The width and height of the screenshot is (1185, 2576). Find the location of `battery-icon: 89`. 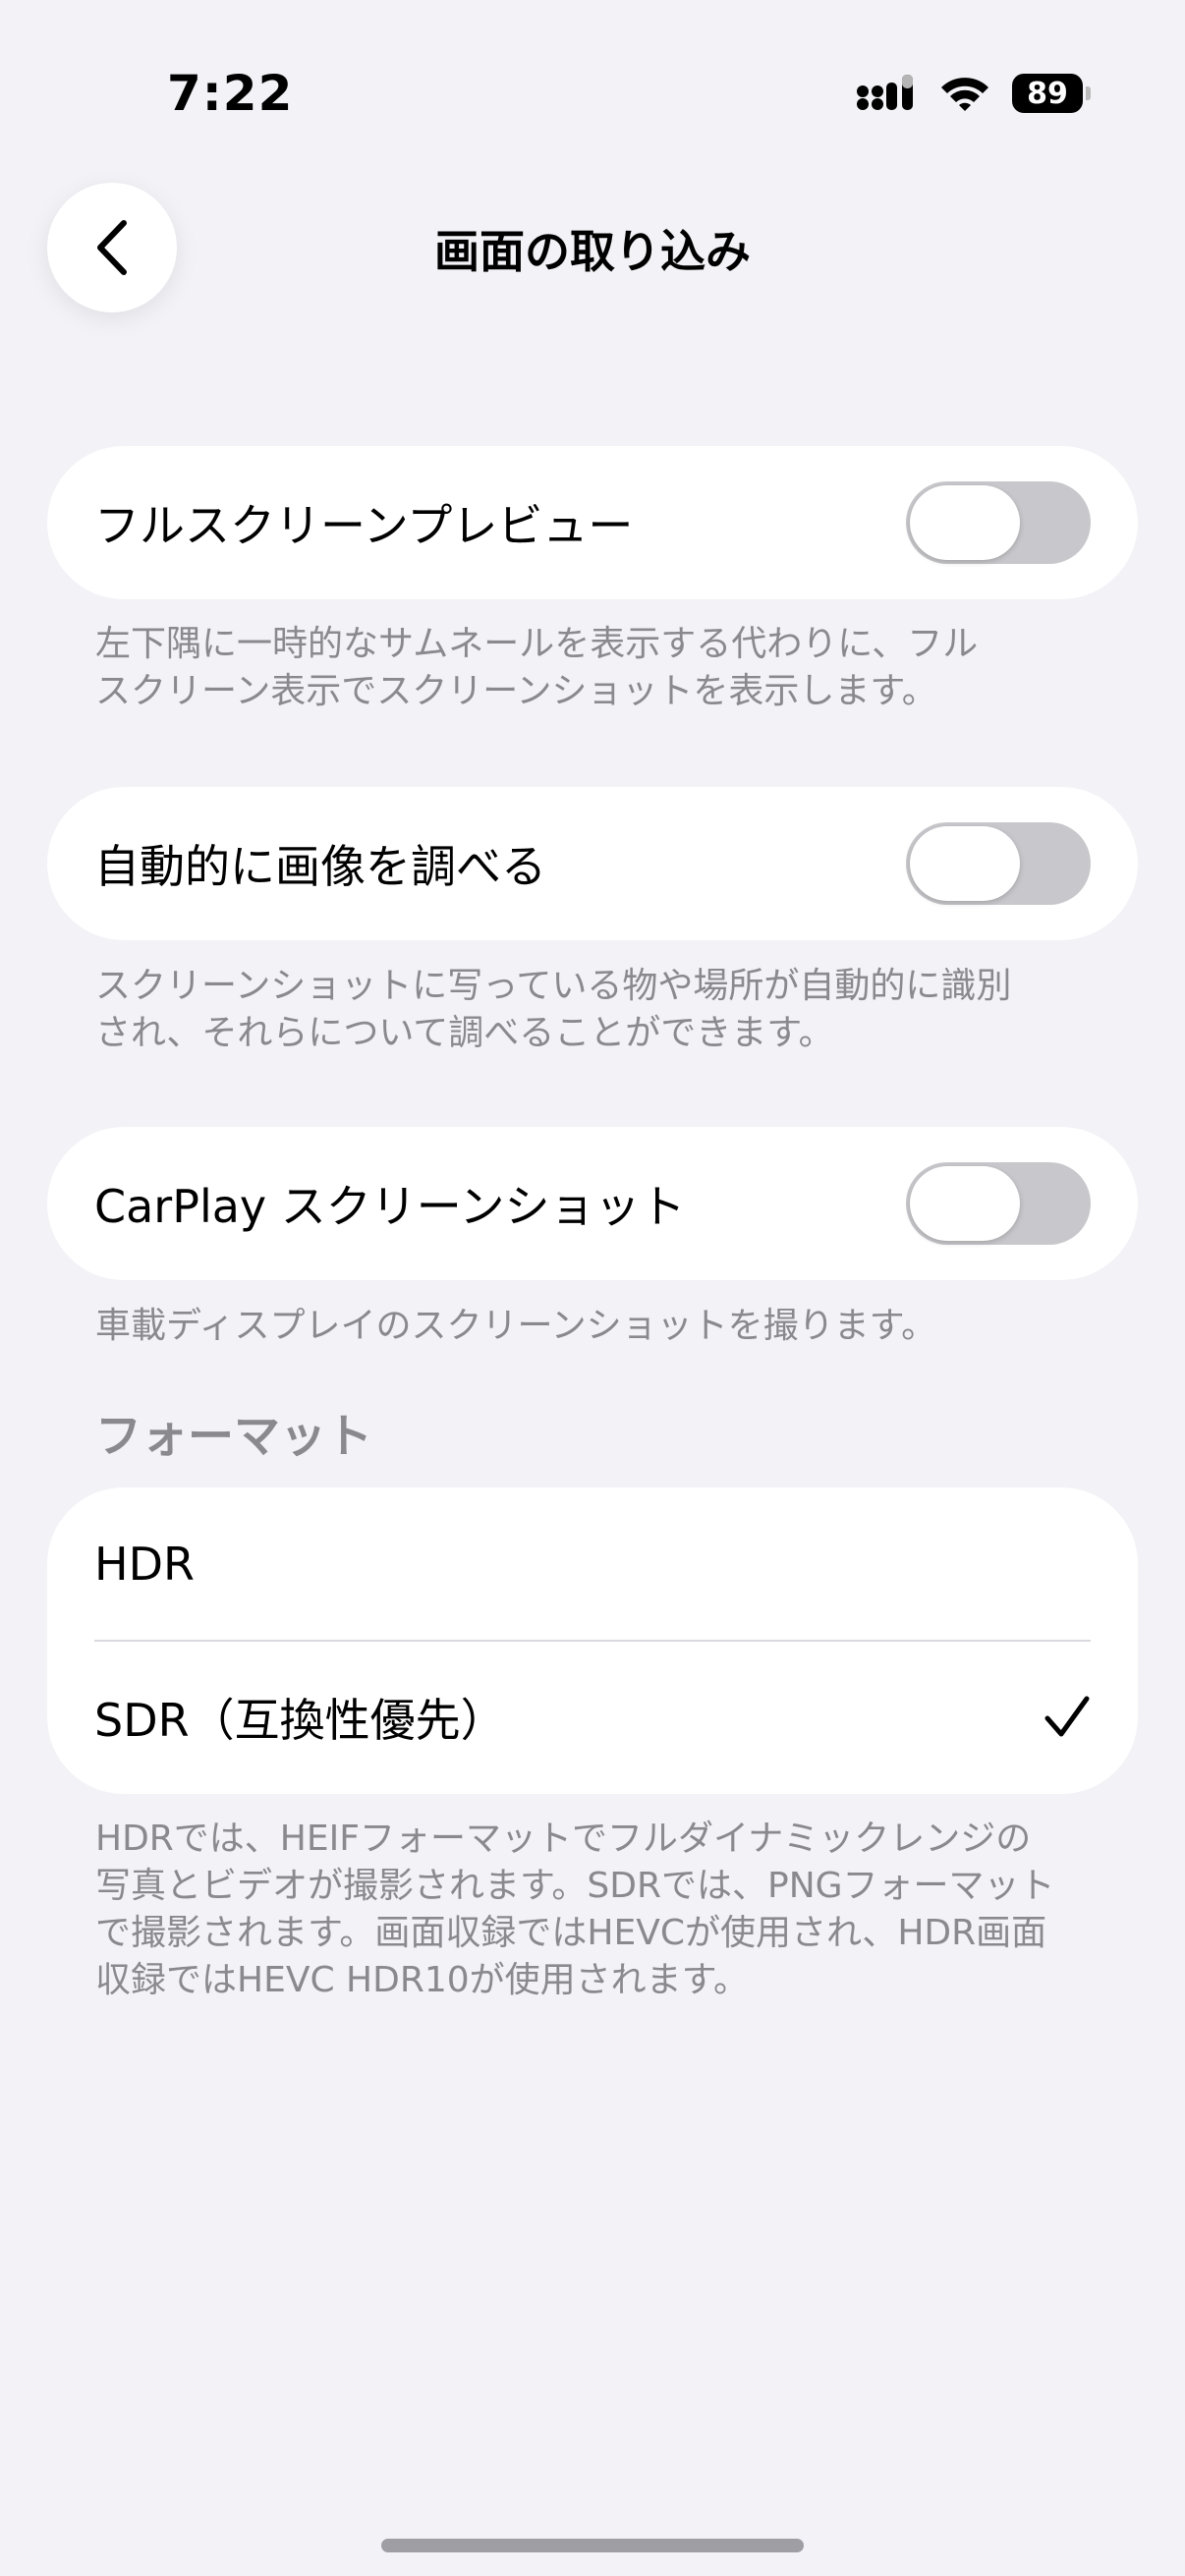

battery-icon: 89 is located at coordinates (1052, 93).